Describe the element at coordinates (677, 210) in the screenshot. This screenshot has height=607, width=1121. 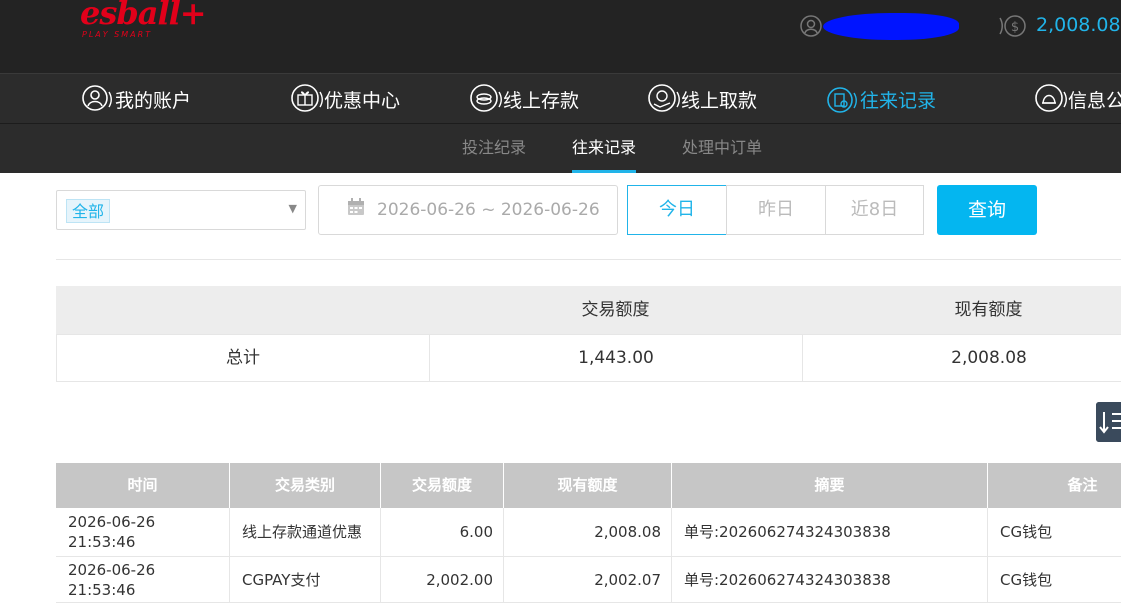
I see `today-button: 今日` at that location.